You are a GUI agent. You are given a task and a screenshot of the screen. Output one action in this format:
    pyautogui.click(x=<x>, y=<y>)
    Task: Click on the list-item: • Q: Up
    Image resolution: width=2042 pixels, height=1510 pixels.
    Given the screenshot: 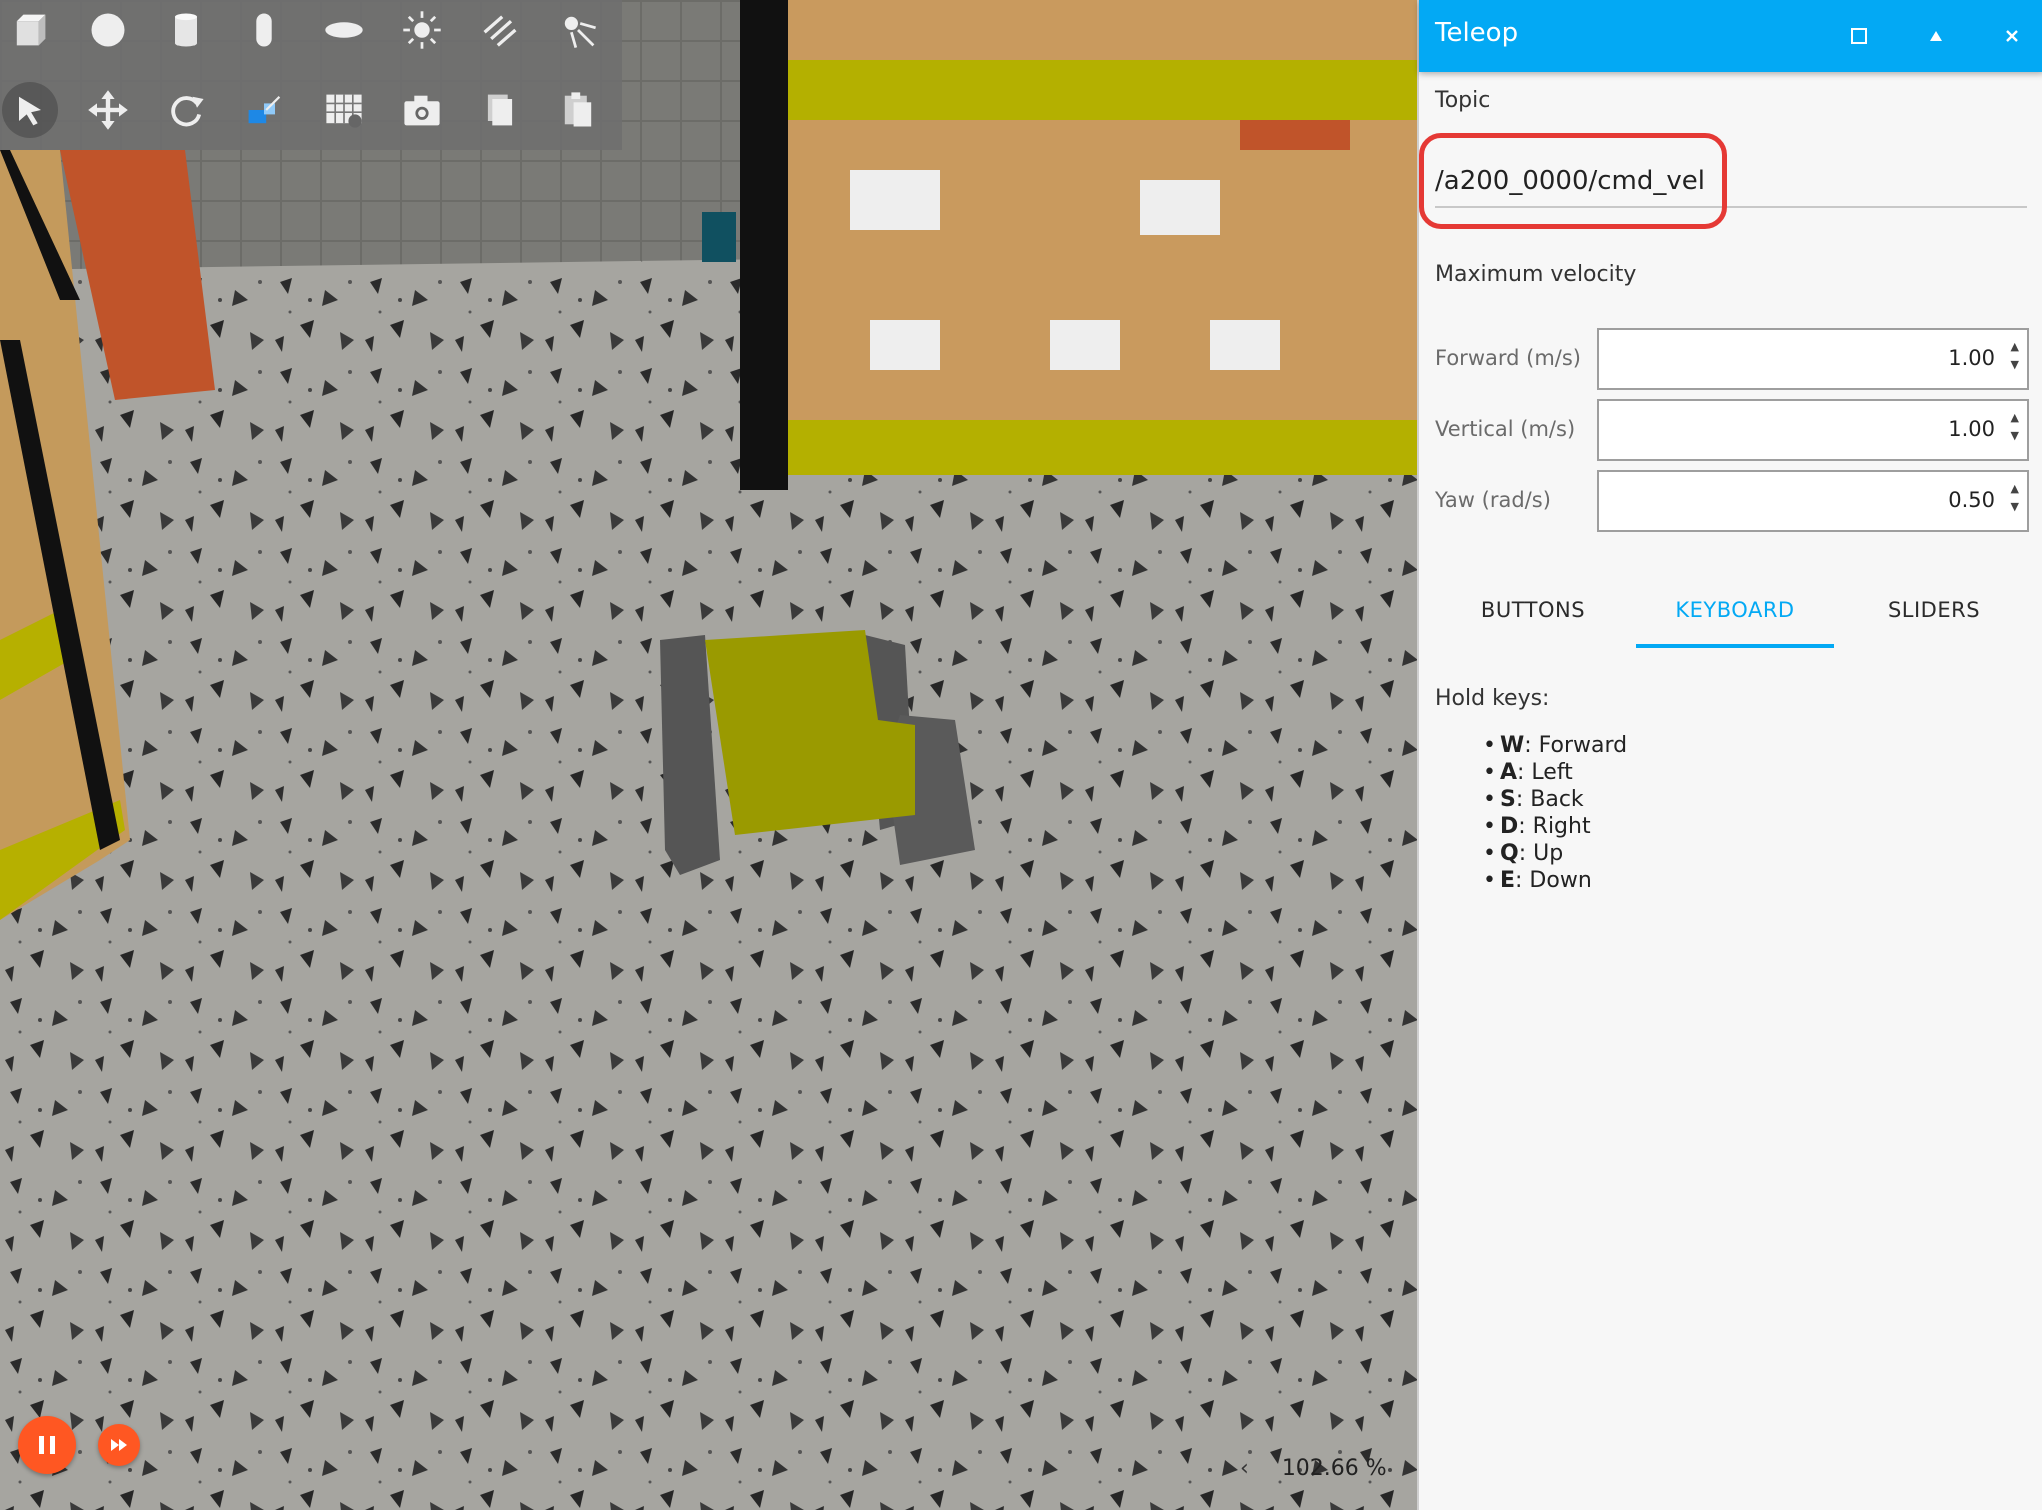 What is the action you would take?
    pyautogui.click(x=1523, y=853)
    